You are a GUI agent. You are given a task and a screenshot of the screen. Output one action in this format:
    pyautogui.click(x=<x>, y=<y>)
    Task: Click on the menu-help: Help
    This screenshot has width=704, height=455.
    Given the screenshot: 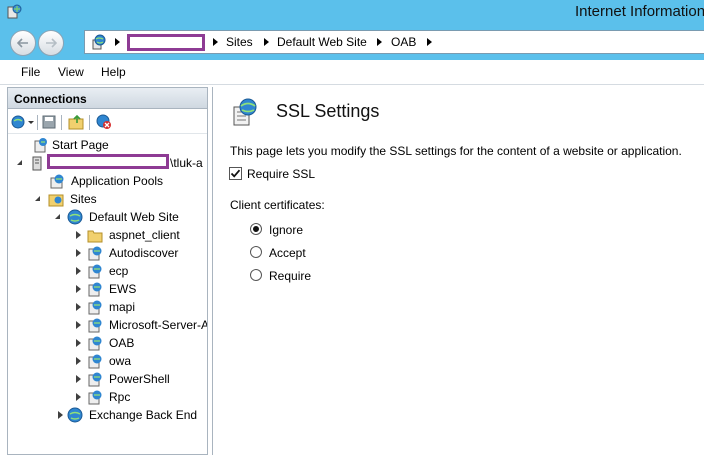 What is the action you would take?
    pyautogui.click(x=113, y=72)
    